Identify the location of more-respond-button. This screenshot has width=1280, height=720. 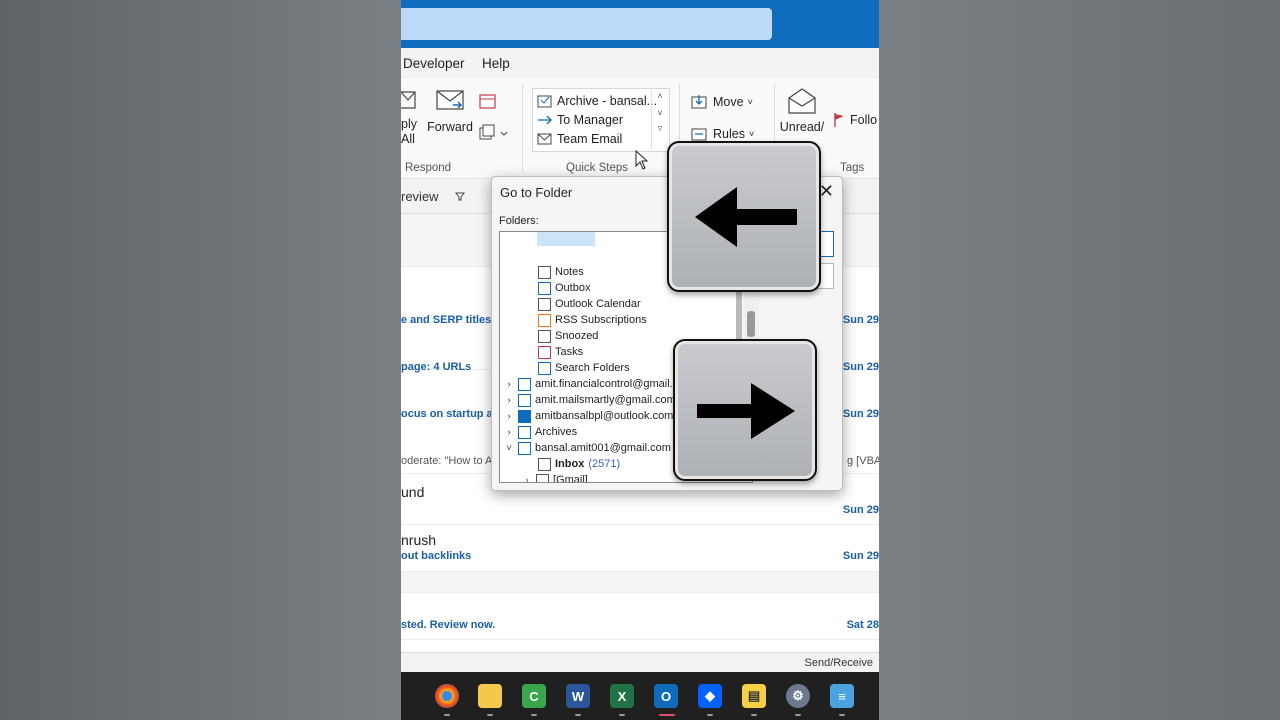
(494, 134).